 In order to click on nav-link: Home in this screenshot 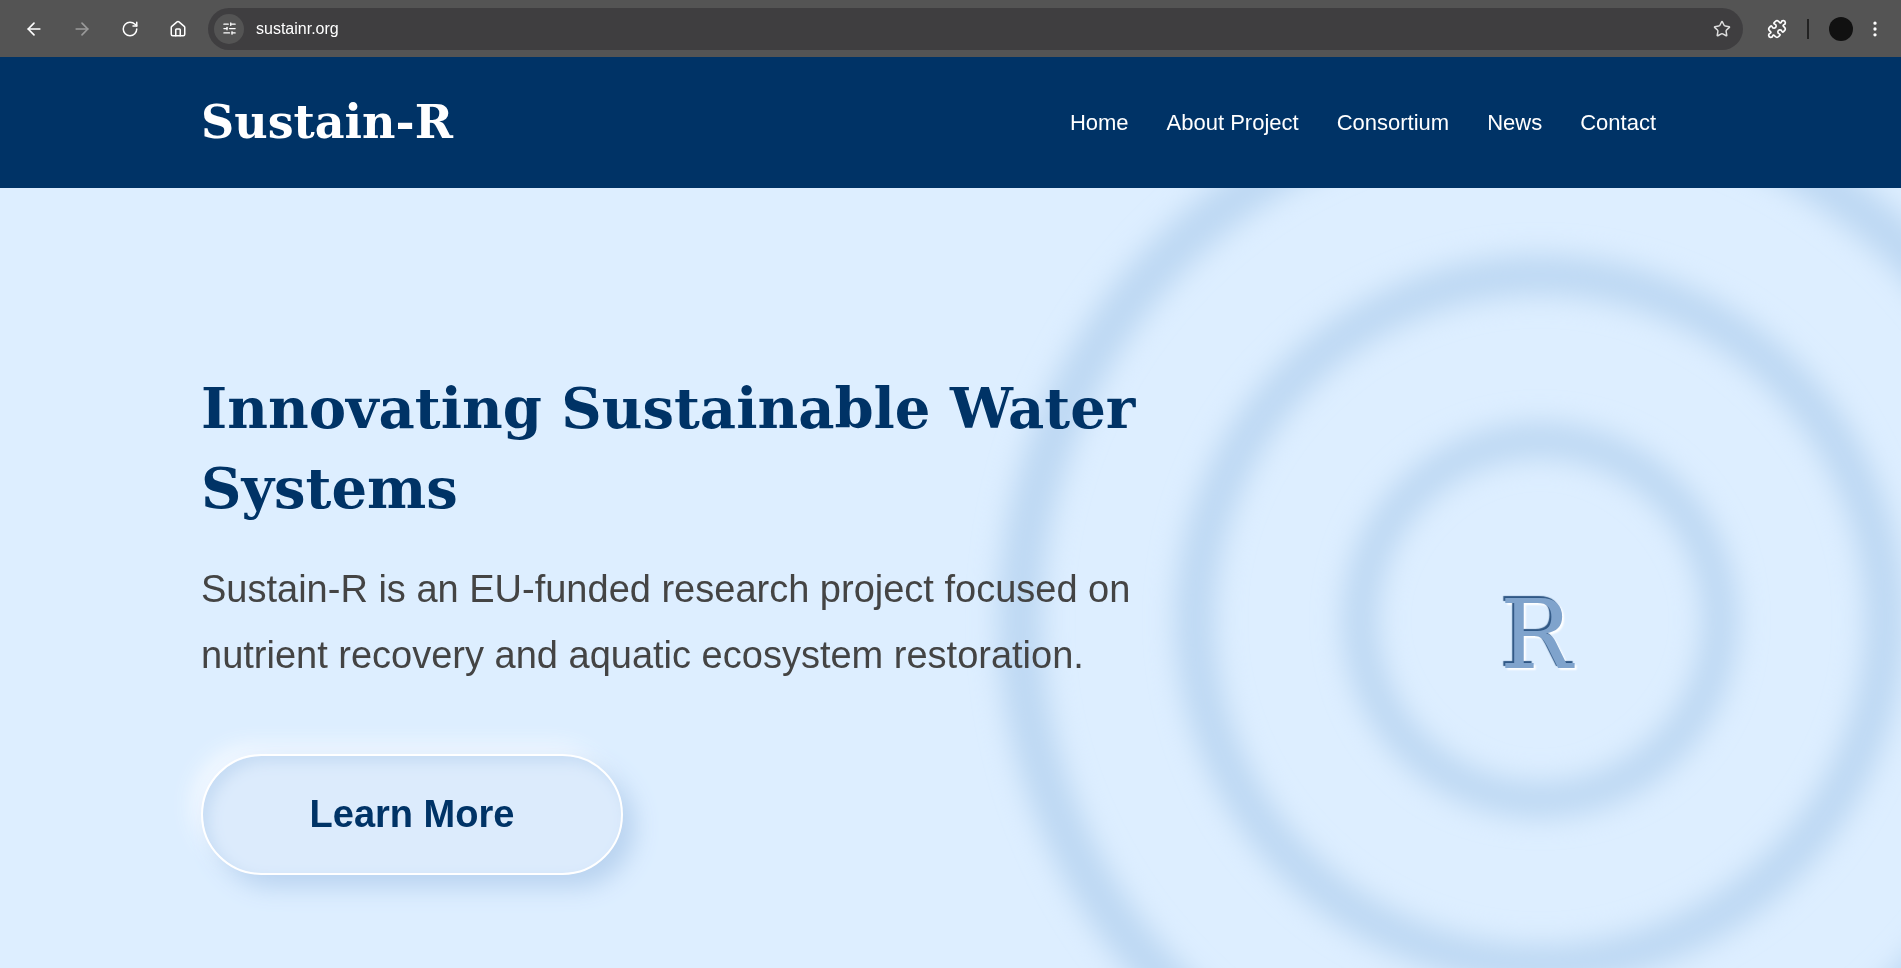, I will do `click(1099, 122)`.